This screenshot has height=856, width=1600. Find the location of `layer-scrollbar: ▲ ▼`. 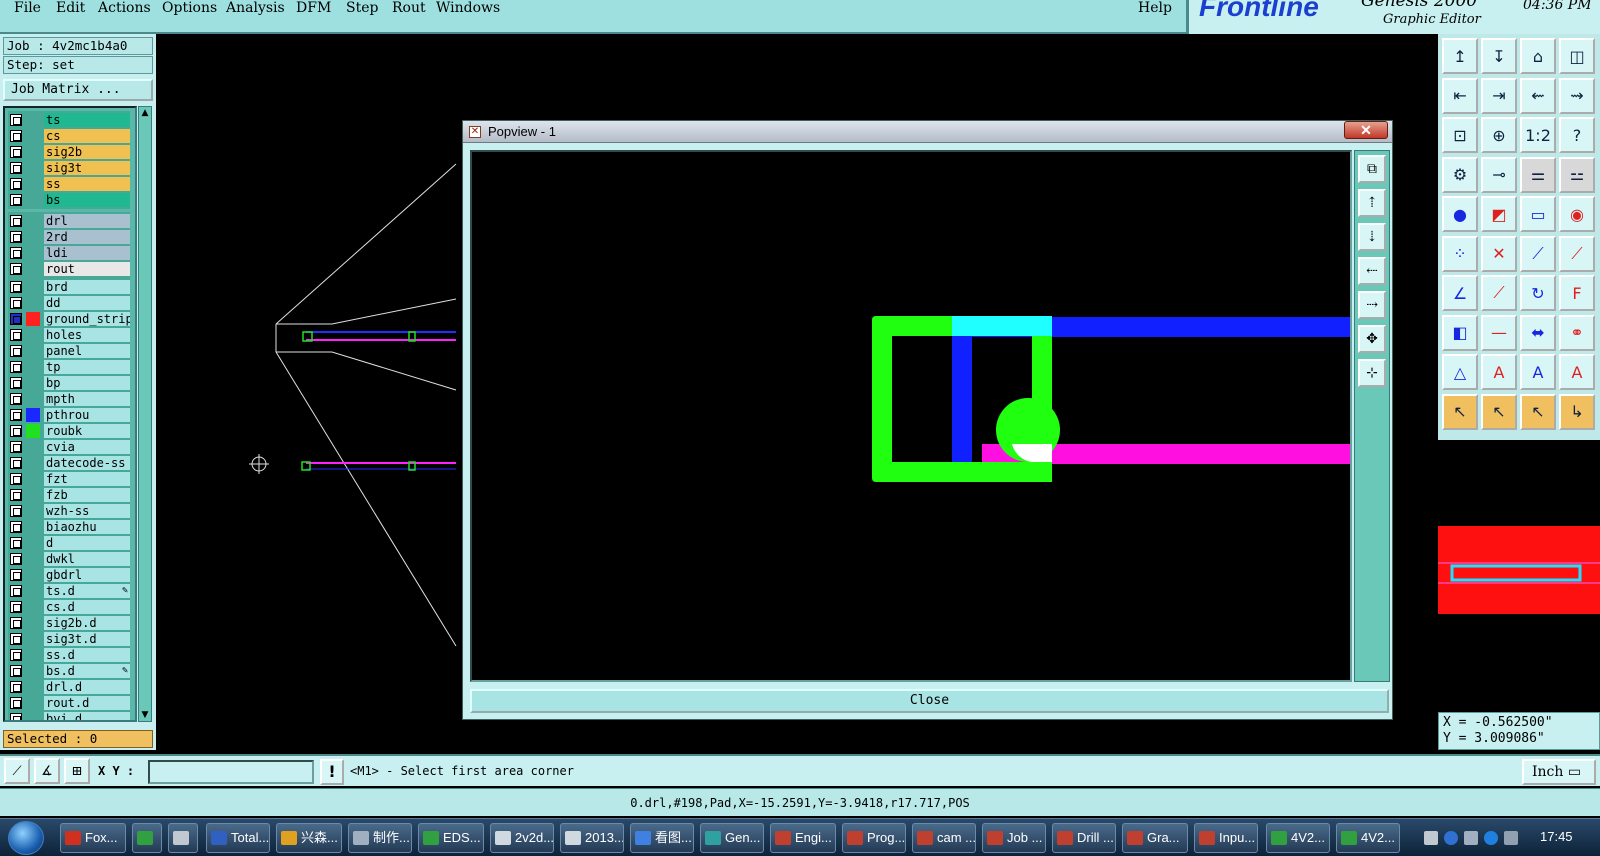

layer-scrollbar: ▲ ▼ is located at coordinates (145, 414).